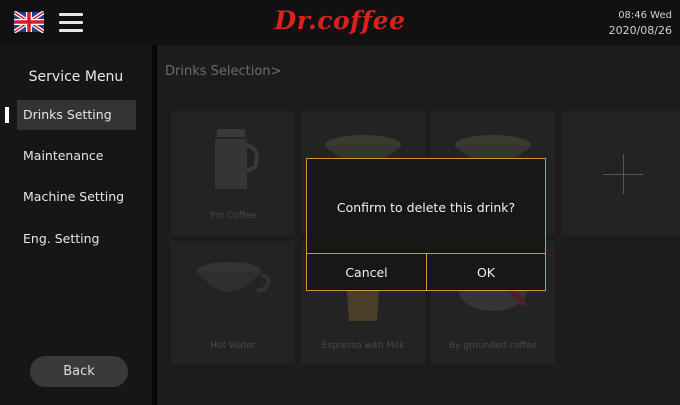 The image size is (680, 405). Describe the element at coordinates (426, 224) in the screenshot. I see `confirm-delete-dialog: Confirm to delete this drink? Cancel OK` at that location.